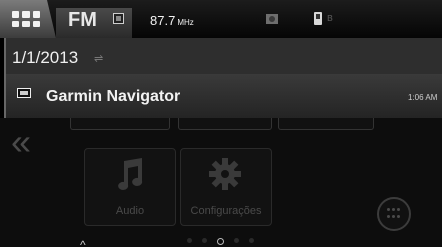 The width and height of the screenshot is (442, 247). I want to click on app-label-audio: Audio, so click(130, 211).